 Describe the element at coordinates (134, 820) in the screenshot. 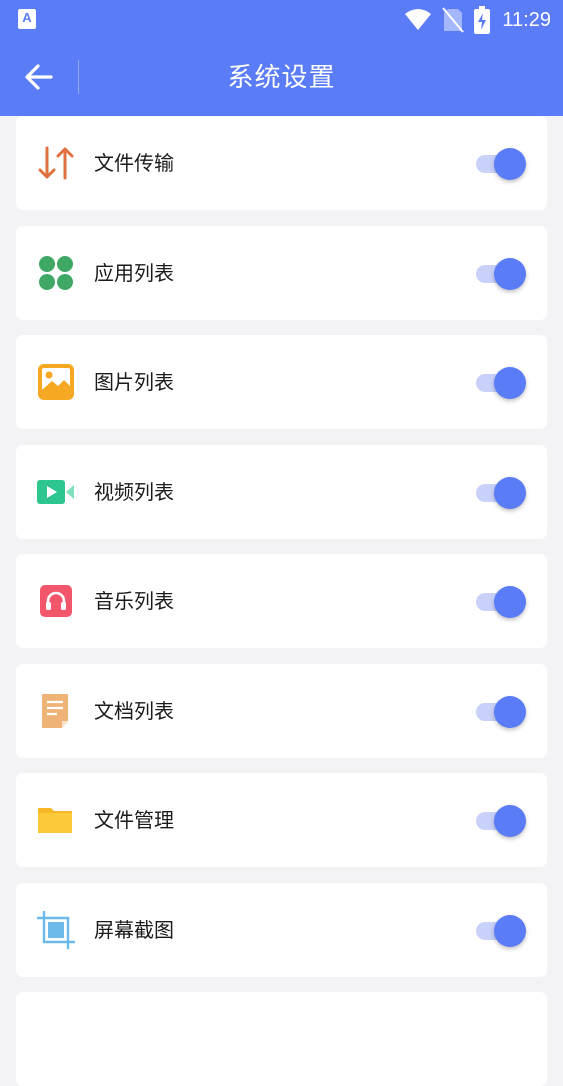

I see `setting-label: 文件管理` at that location.